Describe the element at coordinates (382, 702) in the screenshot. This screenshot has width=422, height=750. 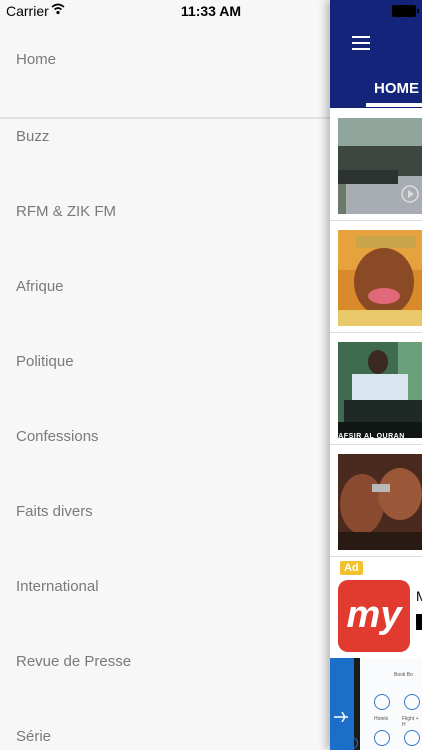
I see `hotel-icon` at that location.